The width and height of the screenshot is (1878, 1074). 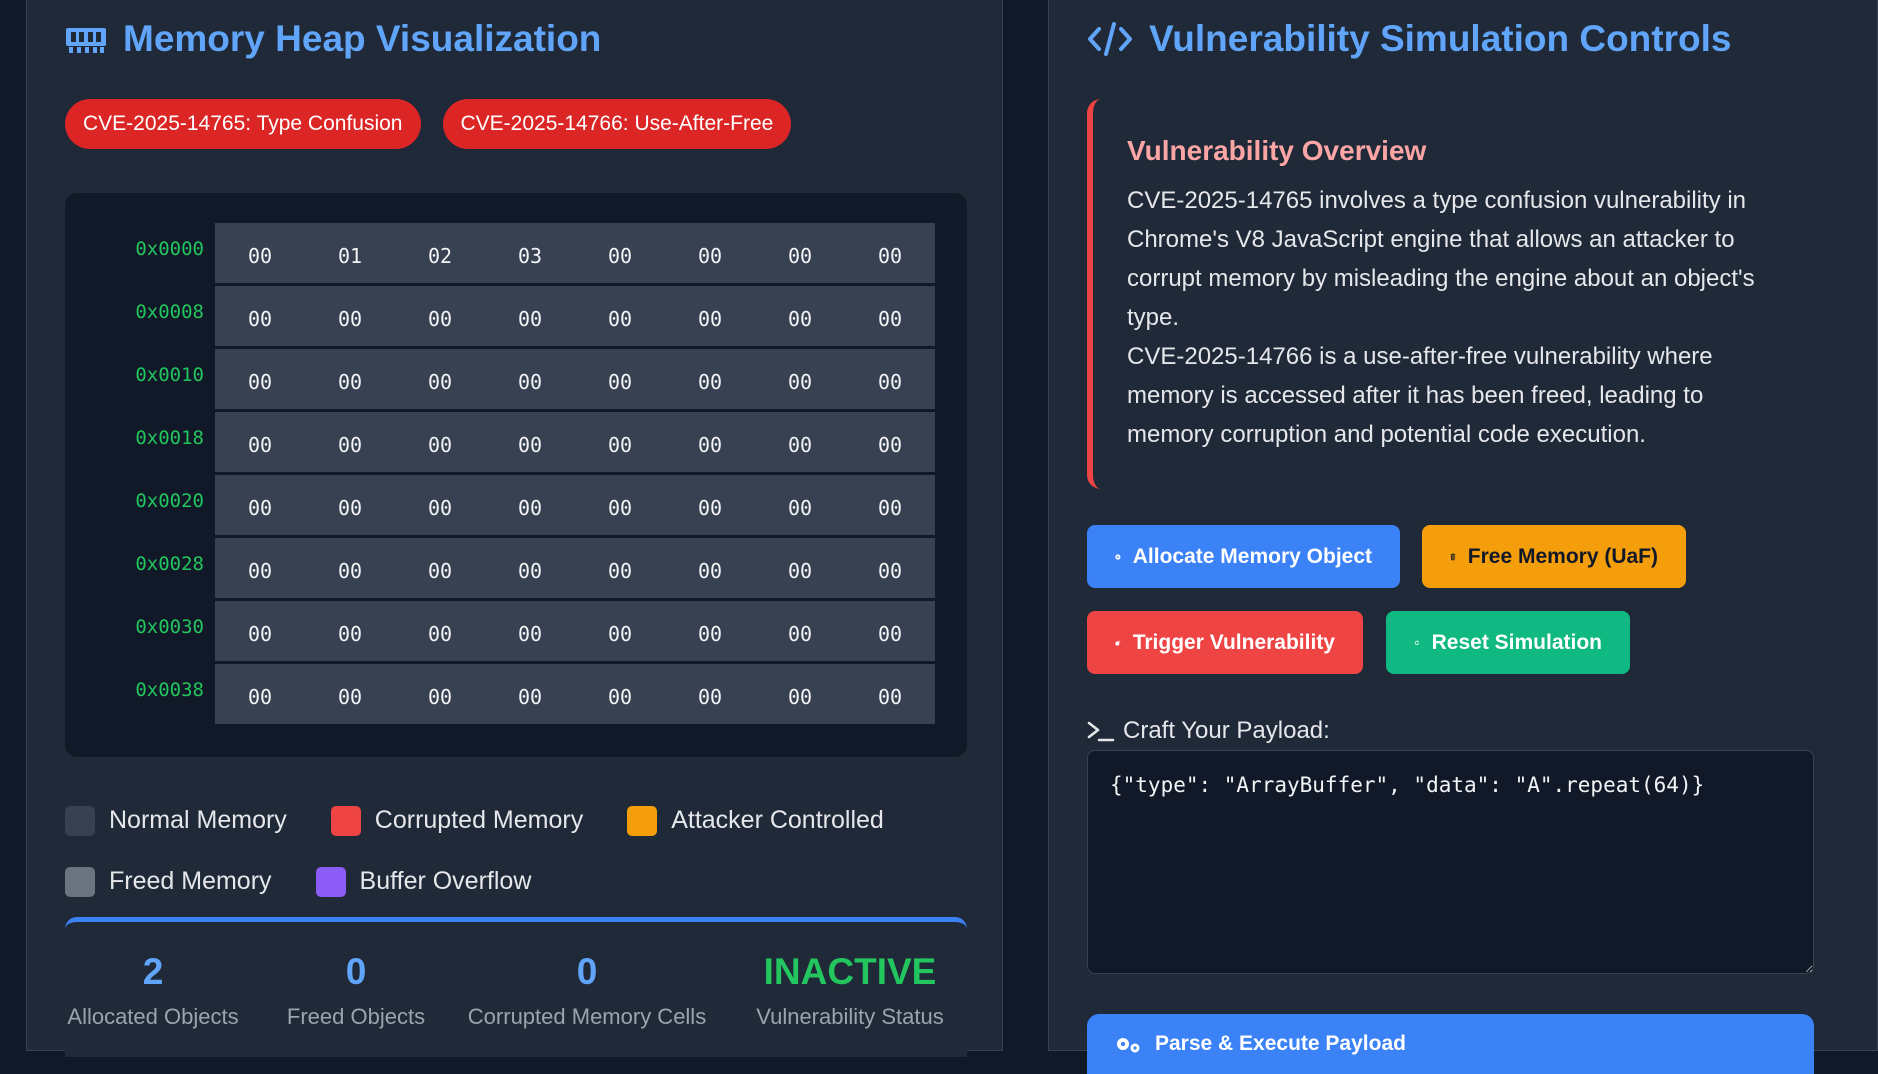 What do you see at coordinates (1110, 39) in the screenshot?
I see `code-icon` at bounding box center [1110, 39].